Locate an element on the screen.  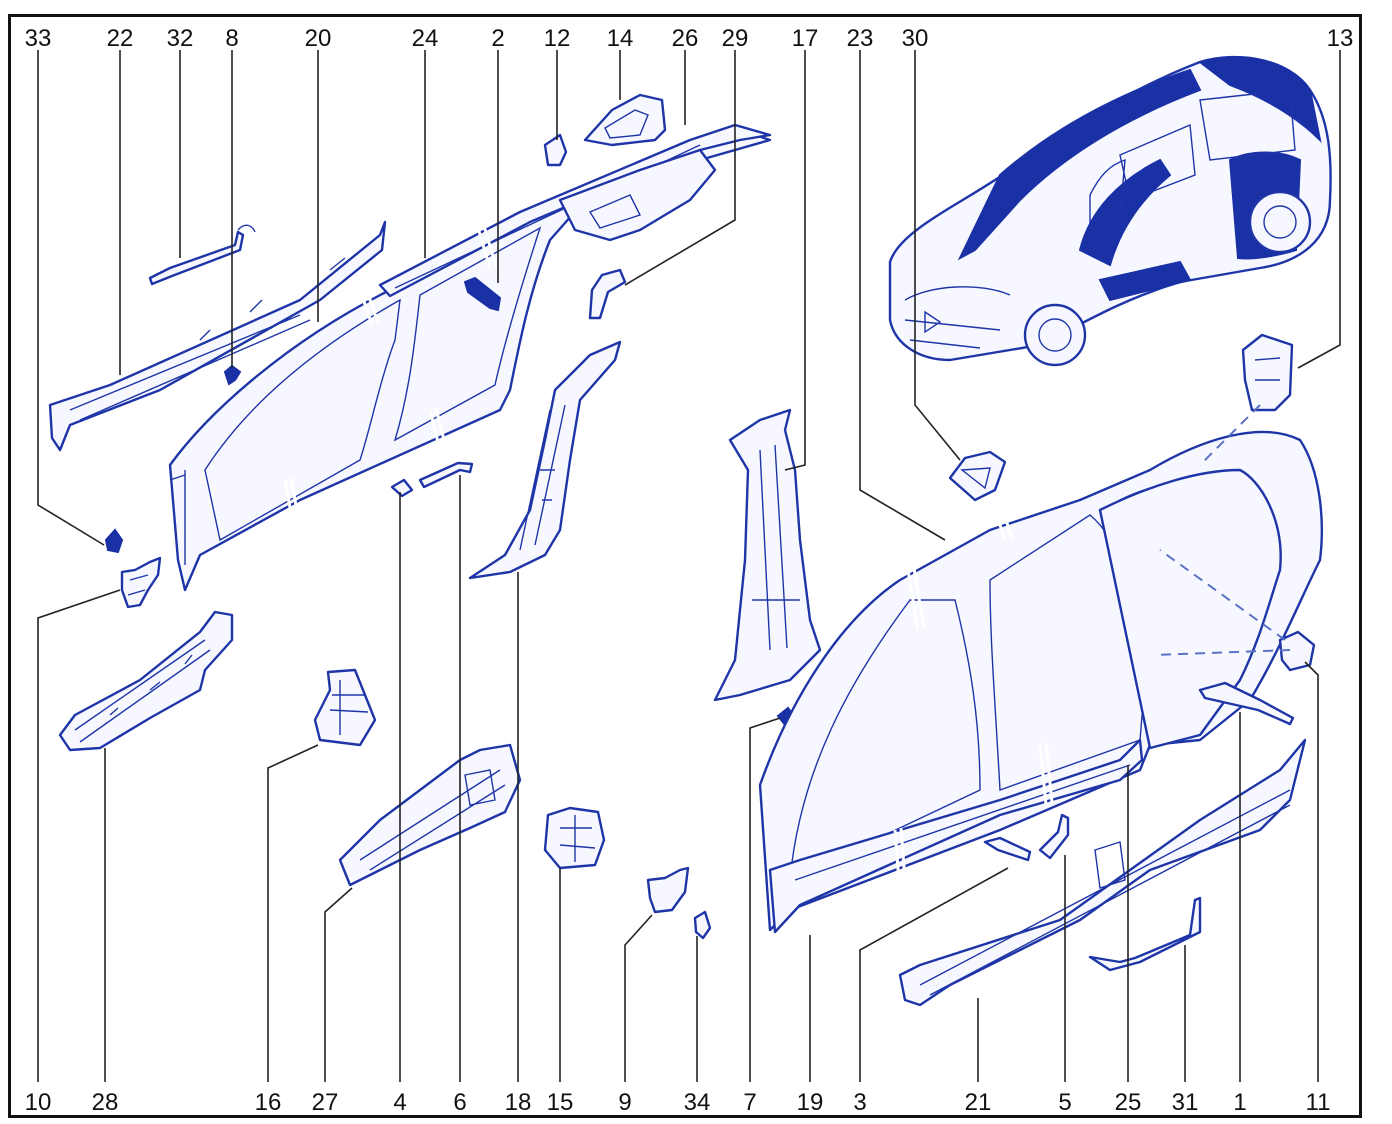
callout-label-15: 15 is located at coordinates (560, 1102).